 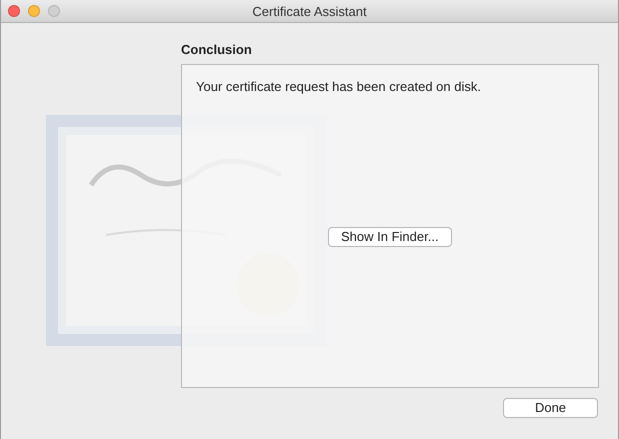 I want to click on status-message: Your certificate request has been created on disk., so click(x=338, y=87).